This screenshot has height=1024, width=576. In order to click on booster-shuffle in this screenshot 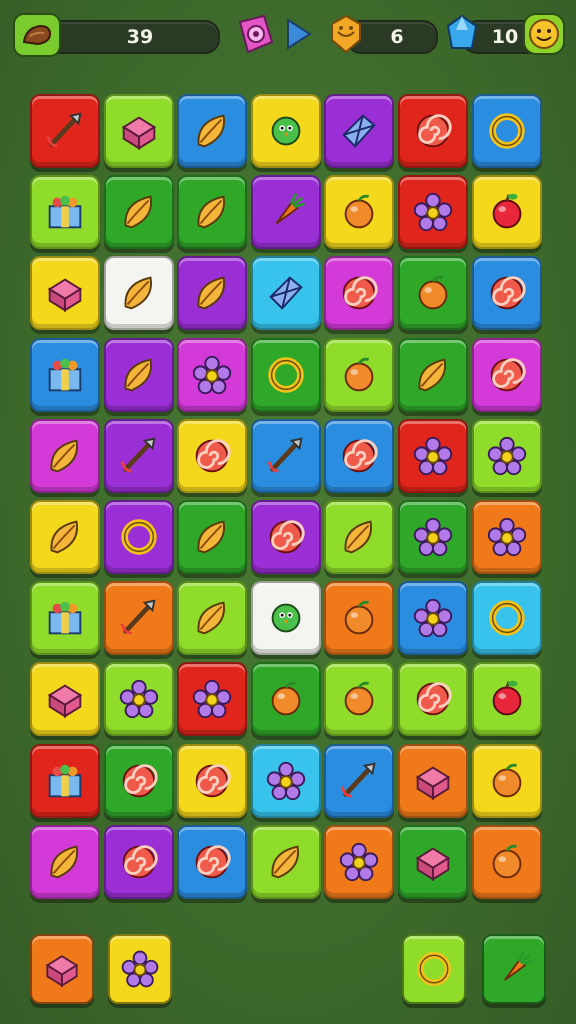, I will do `click(434, 969)`.